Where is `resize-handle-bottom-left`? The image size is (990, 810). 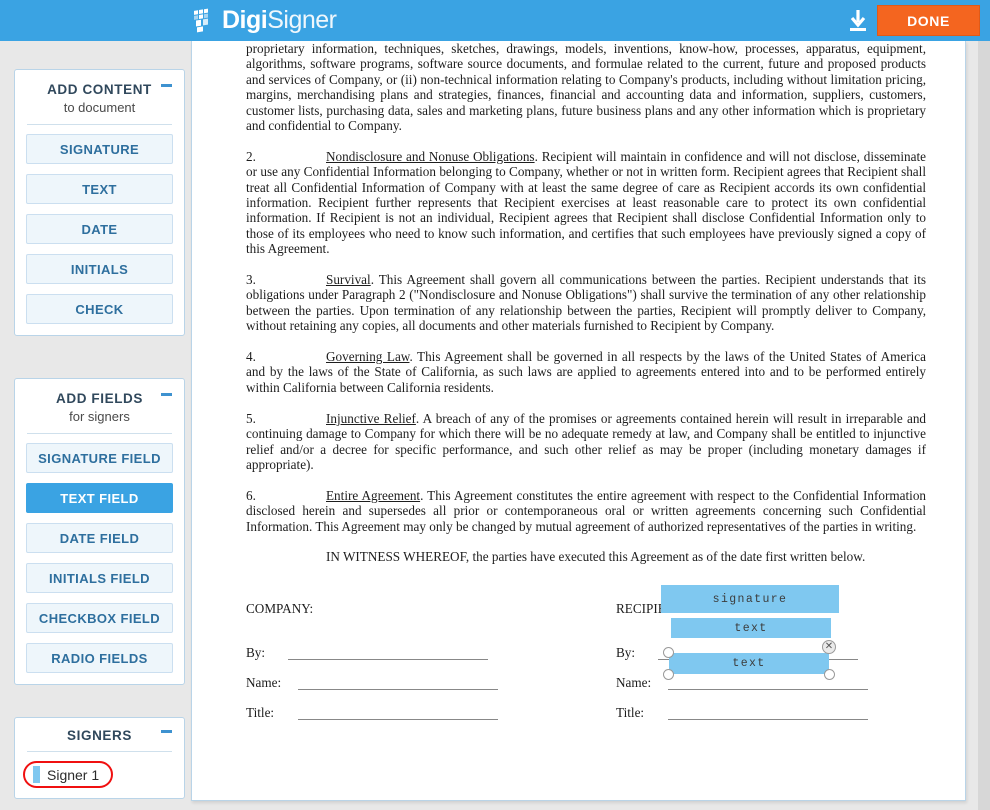
resize-handle-bottom-left is located at coordinates (668, 674).